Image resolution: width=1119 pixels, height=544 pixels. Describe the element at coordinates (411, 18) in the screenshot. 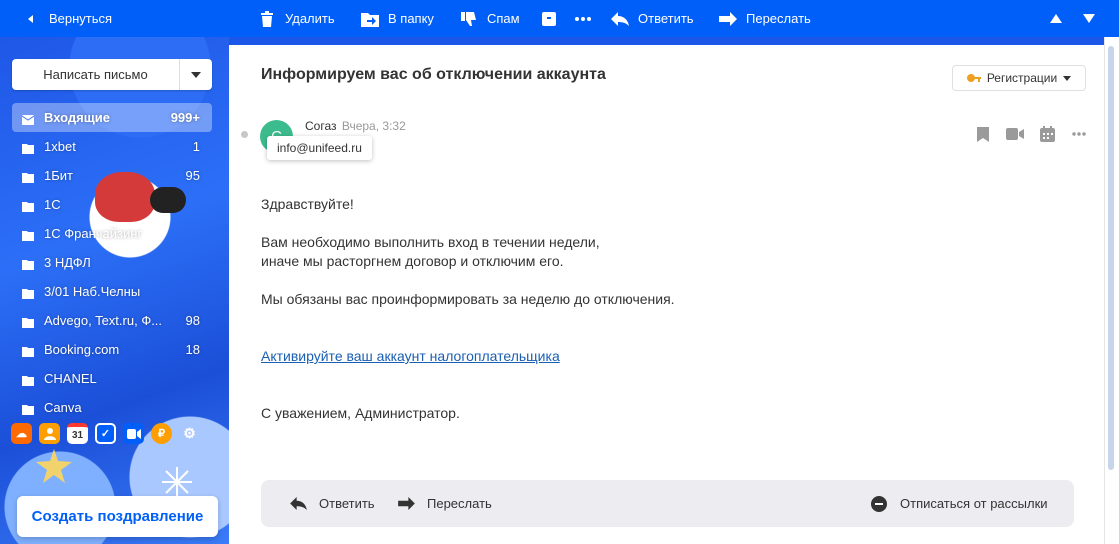

I see `move-label: В папку` at that location.